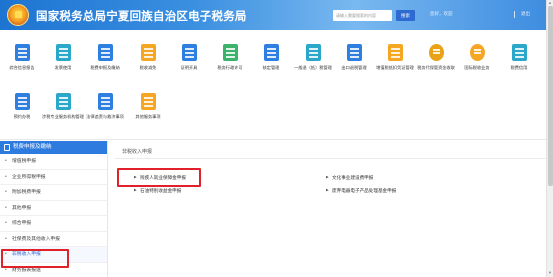  Describe the element at coordinates (53, 162) in the screenshot. I see `sidebar-item-vat: 增值税申报` at that location.